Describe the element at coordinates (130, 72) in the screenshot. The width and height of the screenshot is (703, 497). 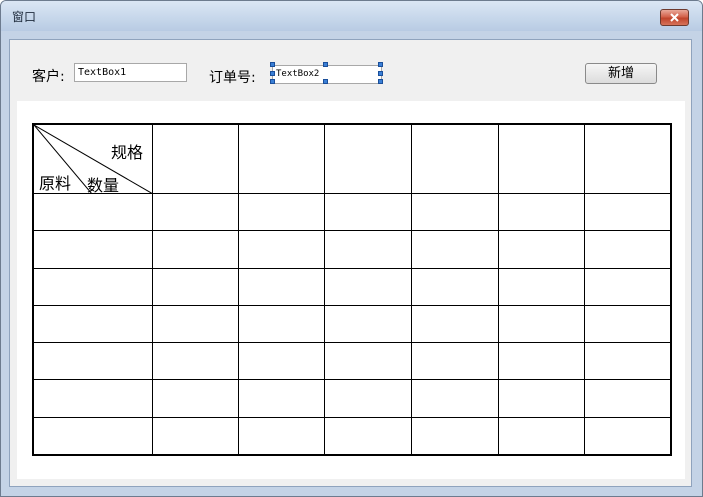
I see `customer-input: TextBox1` at that location.